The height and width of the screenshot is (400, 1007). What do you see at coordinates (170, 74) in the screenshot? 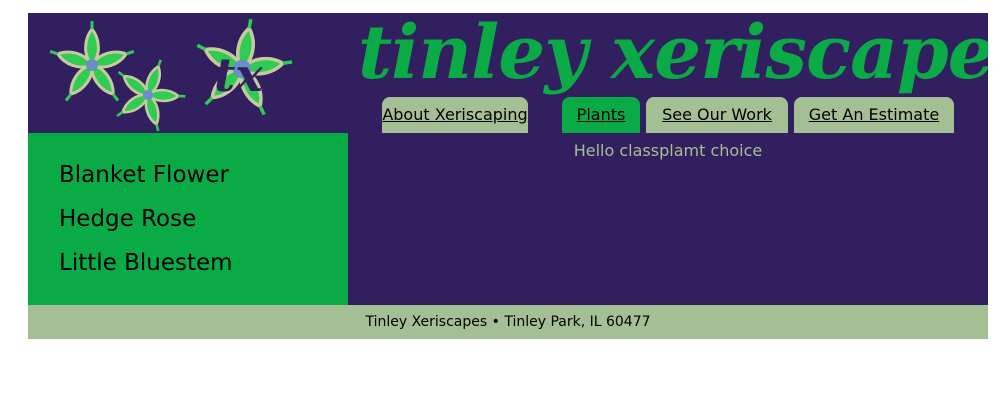
I see `flower-logo-icon: tx` at bounding box center [170, 74].